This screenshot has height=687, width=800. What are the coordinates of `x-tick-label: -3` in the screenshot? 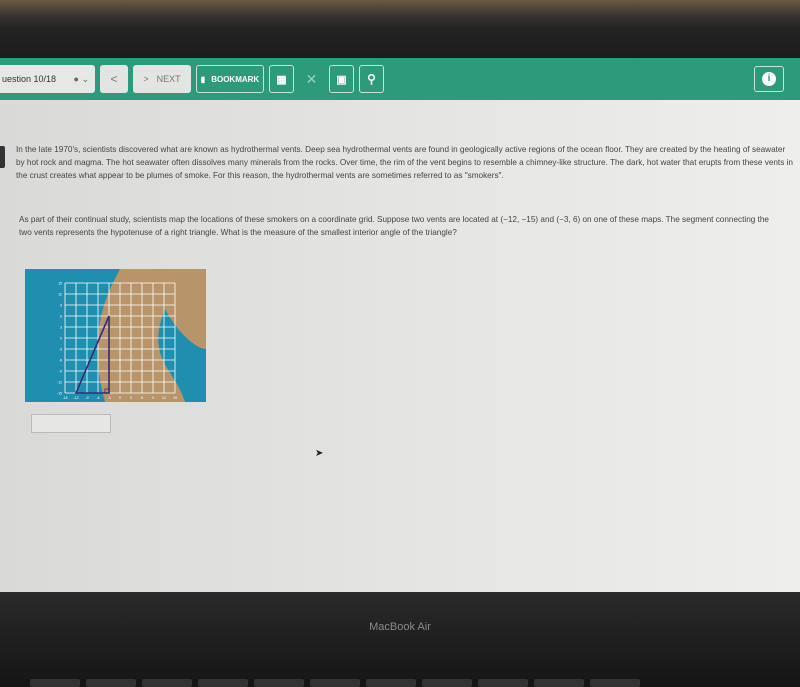 It's located at (108, 398).